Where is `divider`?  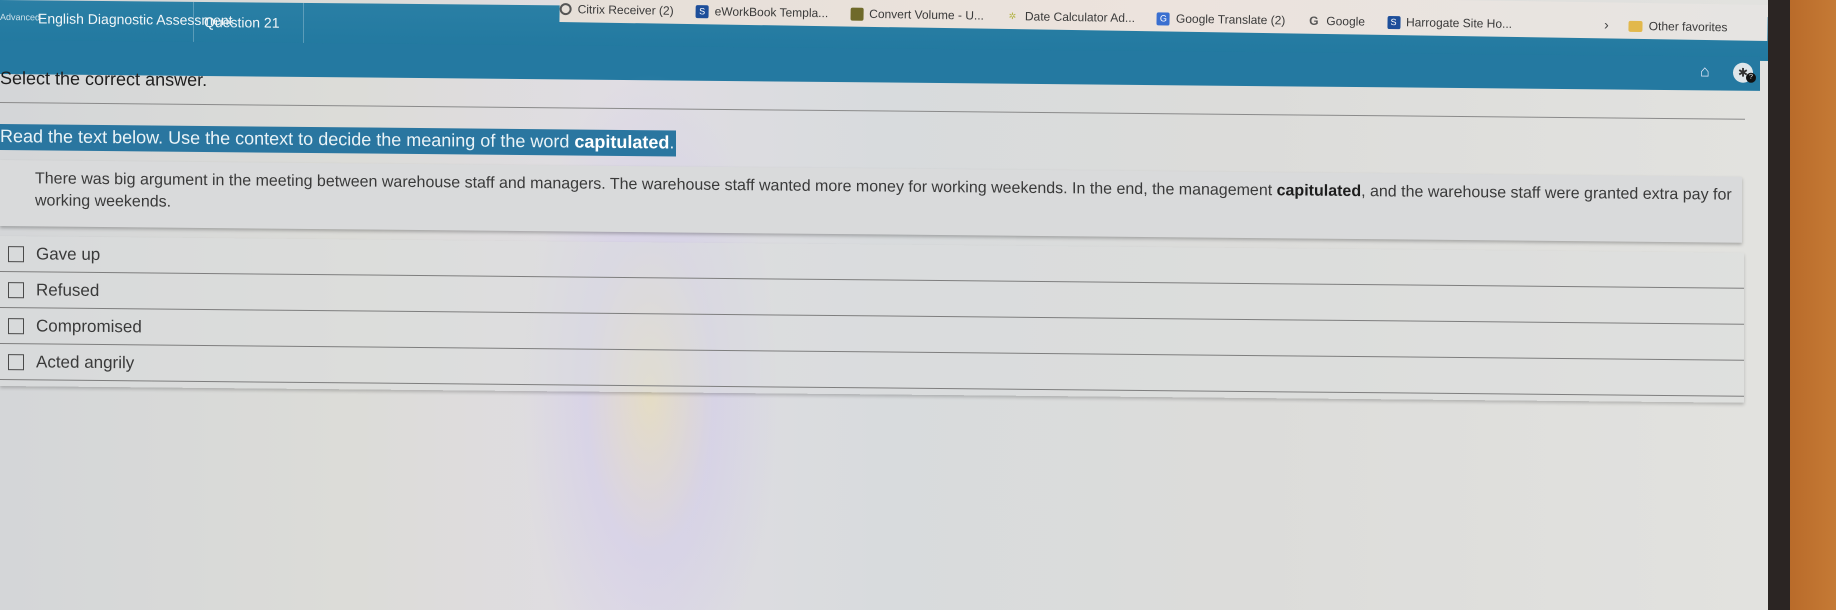
divider is located at coordinates (872, 111).